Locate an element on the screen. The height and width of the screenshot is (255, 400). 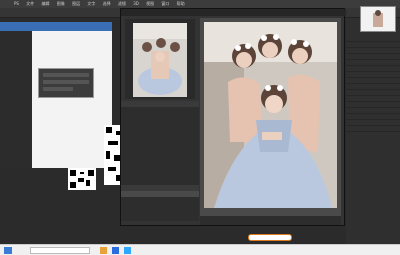
recording-toolbar-chip is located at coordinates (270, 237).